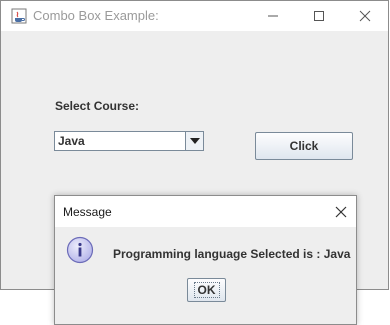 This screenshot has height=325, width=390. I want to click on java-app-icon, so click(19, 16).